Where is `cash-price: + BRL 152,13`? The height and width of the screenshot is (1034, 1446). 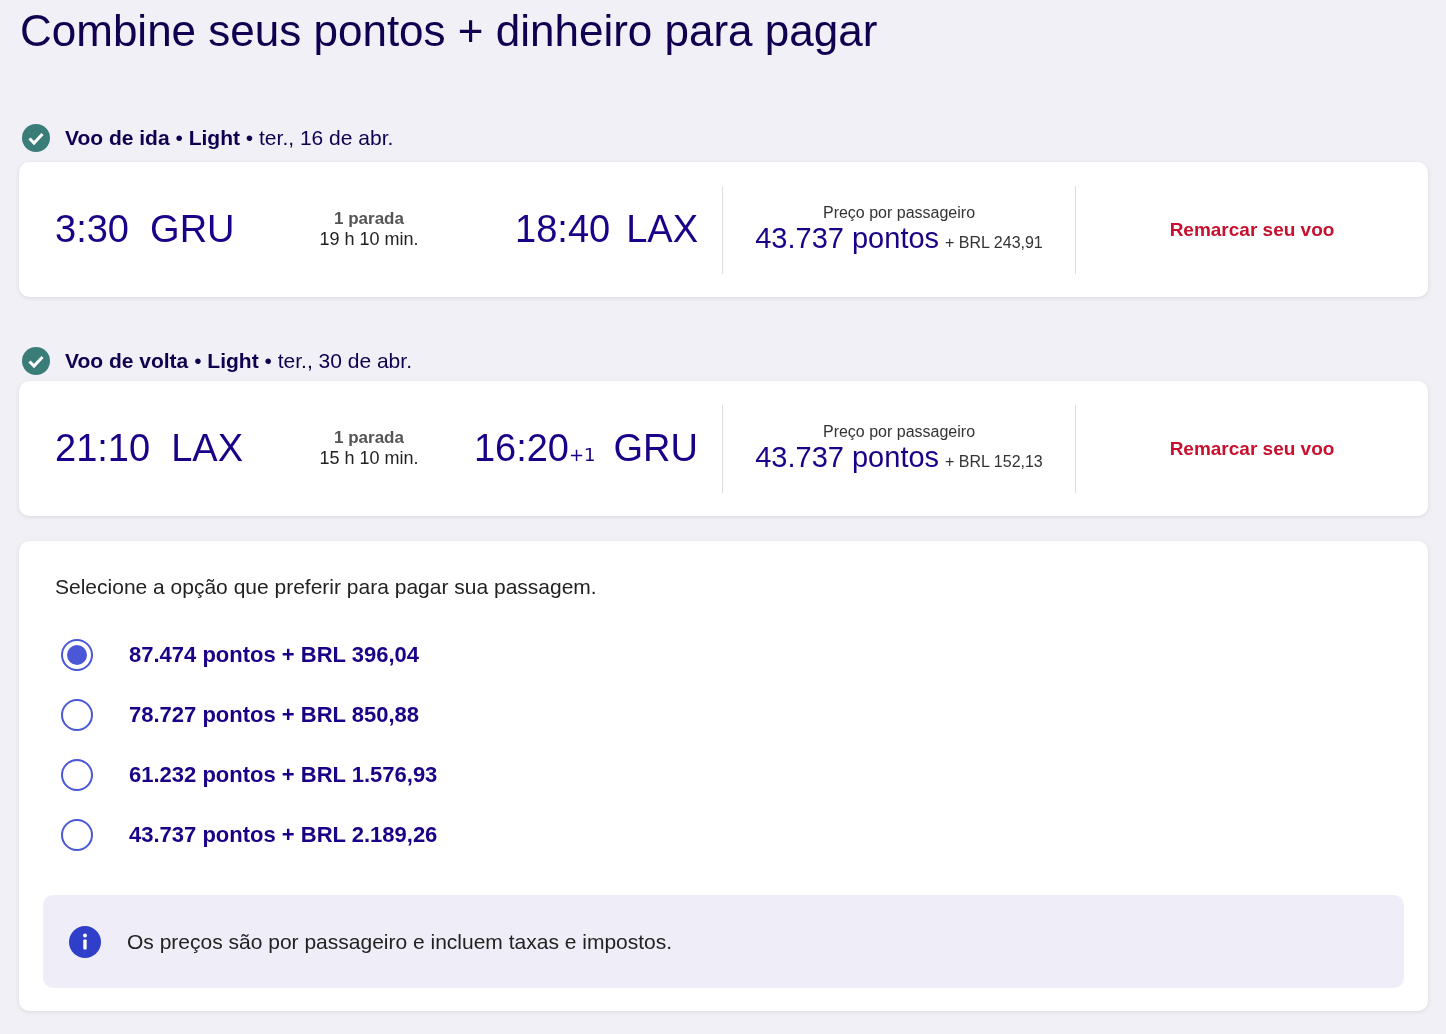 cash-price: + BRL 152,13 is located at coordinates (994, 462).